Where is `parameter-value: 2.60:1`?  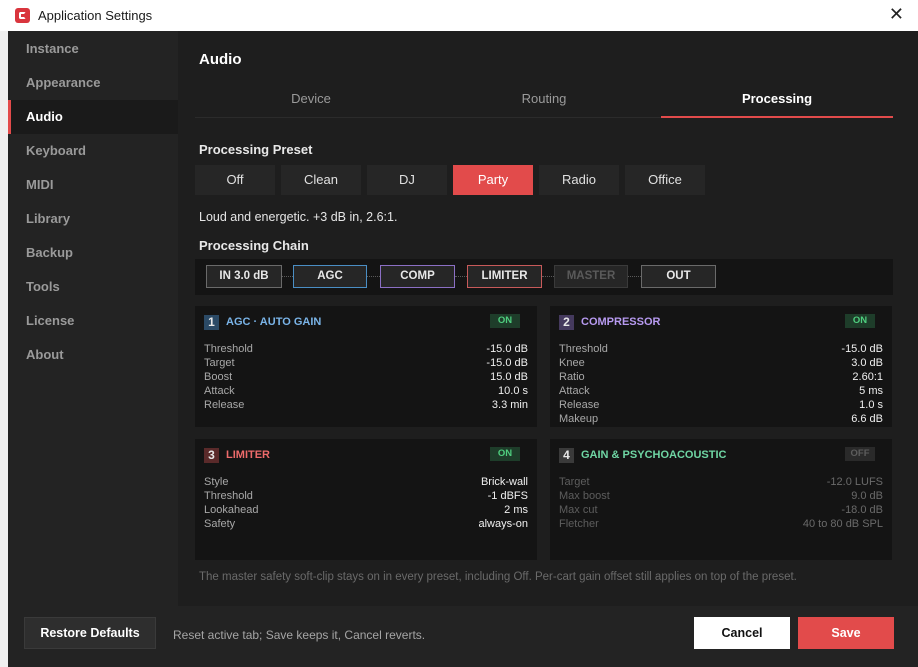 parameter-value: 2.60:1 is located at coordinates (867, 377).